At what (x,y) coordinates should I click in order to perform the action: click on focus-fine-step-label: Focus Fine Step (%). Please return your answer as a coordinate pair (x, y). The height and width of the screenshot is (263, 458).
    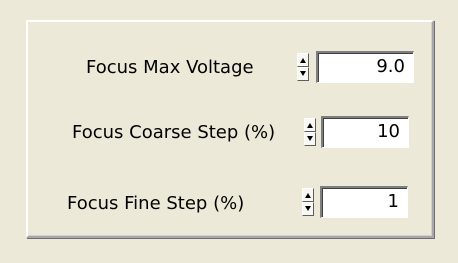
    Looking at the image, I should click on (156, 203).